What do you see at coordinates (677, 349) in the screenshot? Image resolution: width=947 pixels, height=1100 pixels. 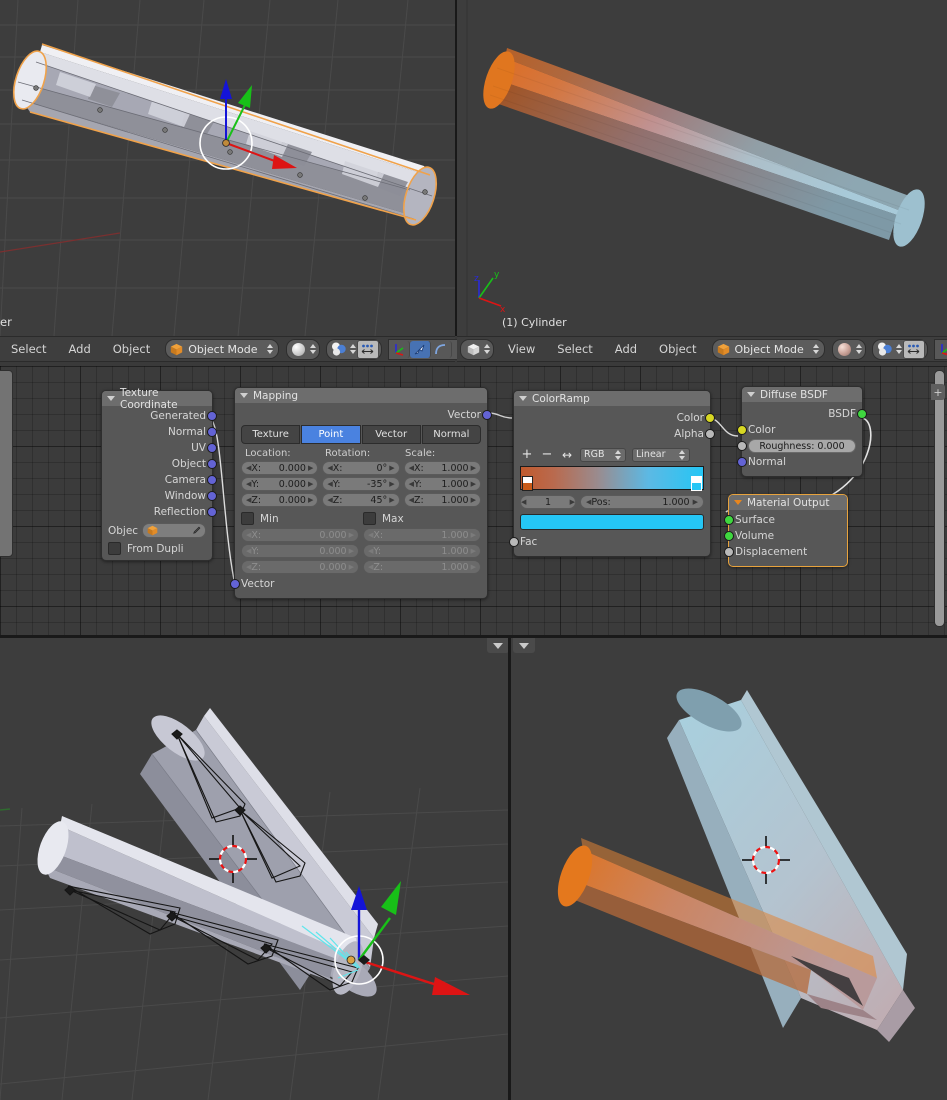 I see `menu-object-right: Object` at bounding box center [677, 349].